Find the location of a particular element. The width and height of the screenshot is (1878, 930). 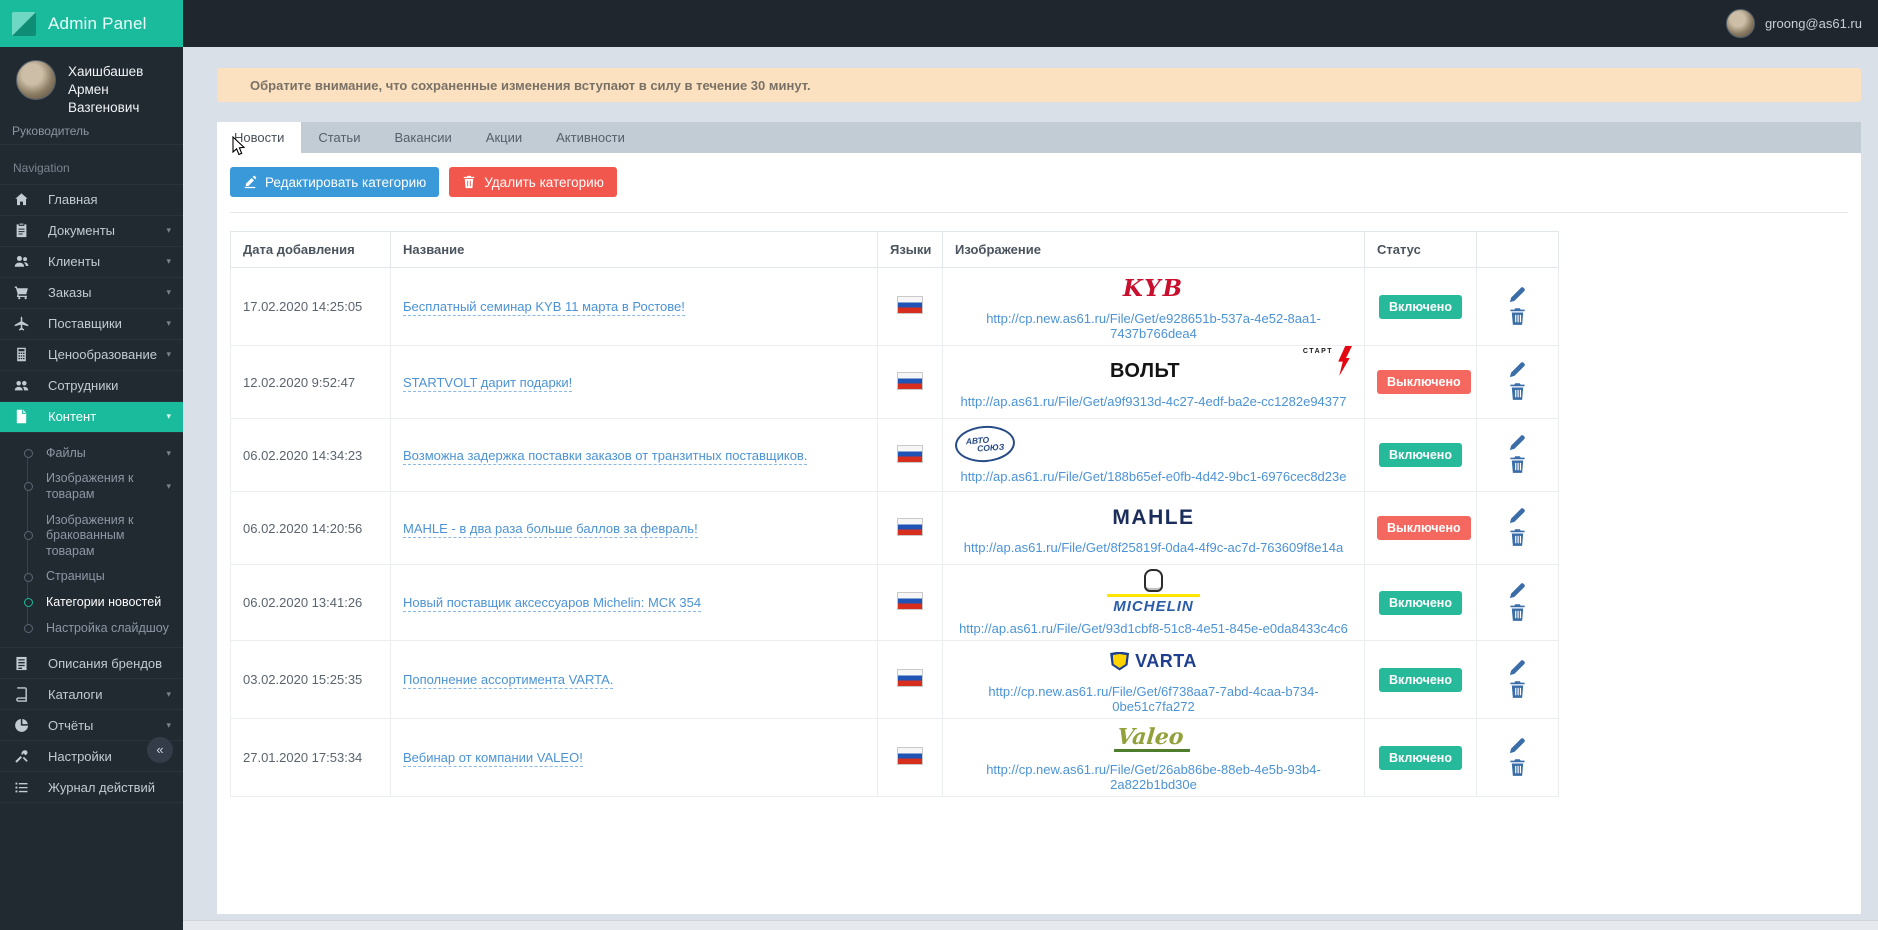

sidebar-item-label: Настройки is located at coordinates (80, 756).